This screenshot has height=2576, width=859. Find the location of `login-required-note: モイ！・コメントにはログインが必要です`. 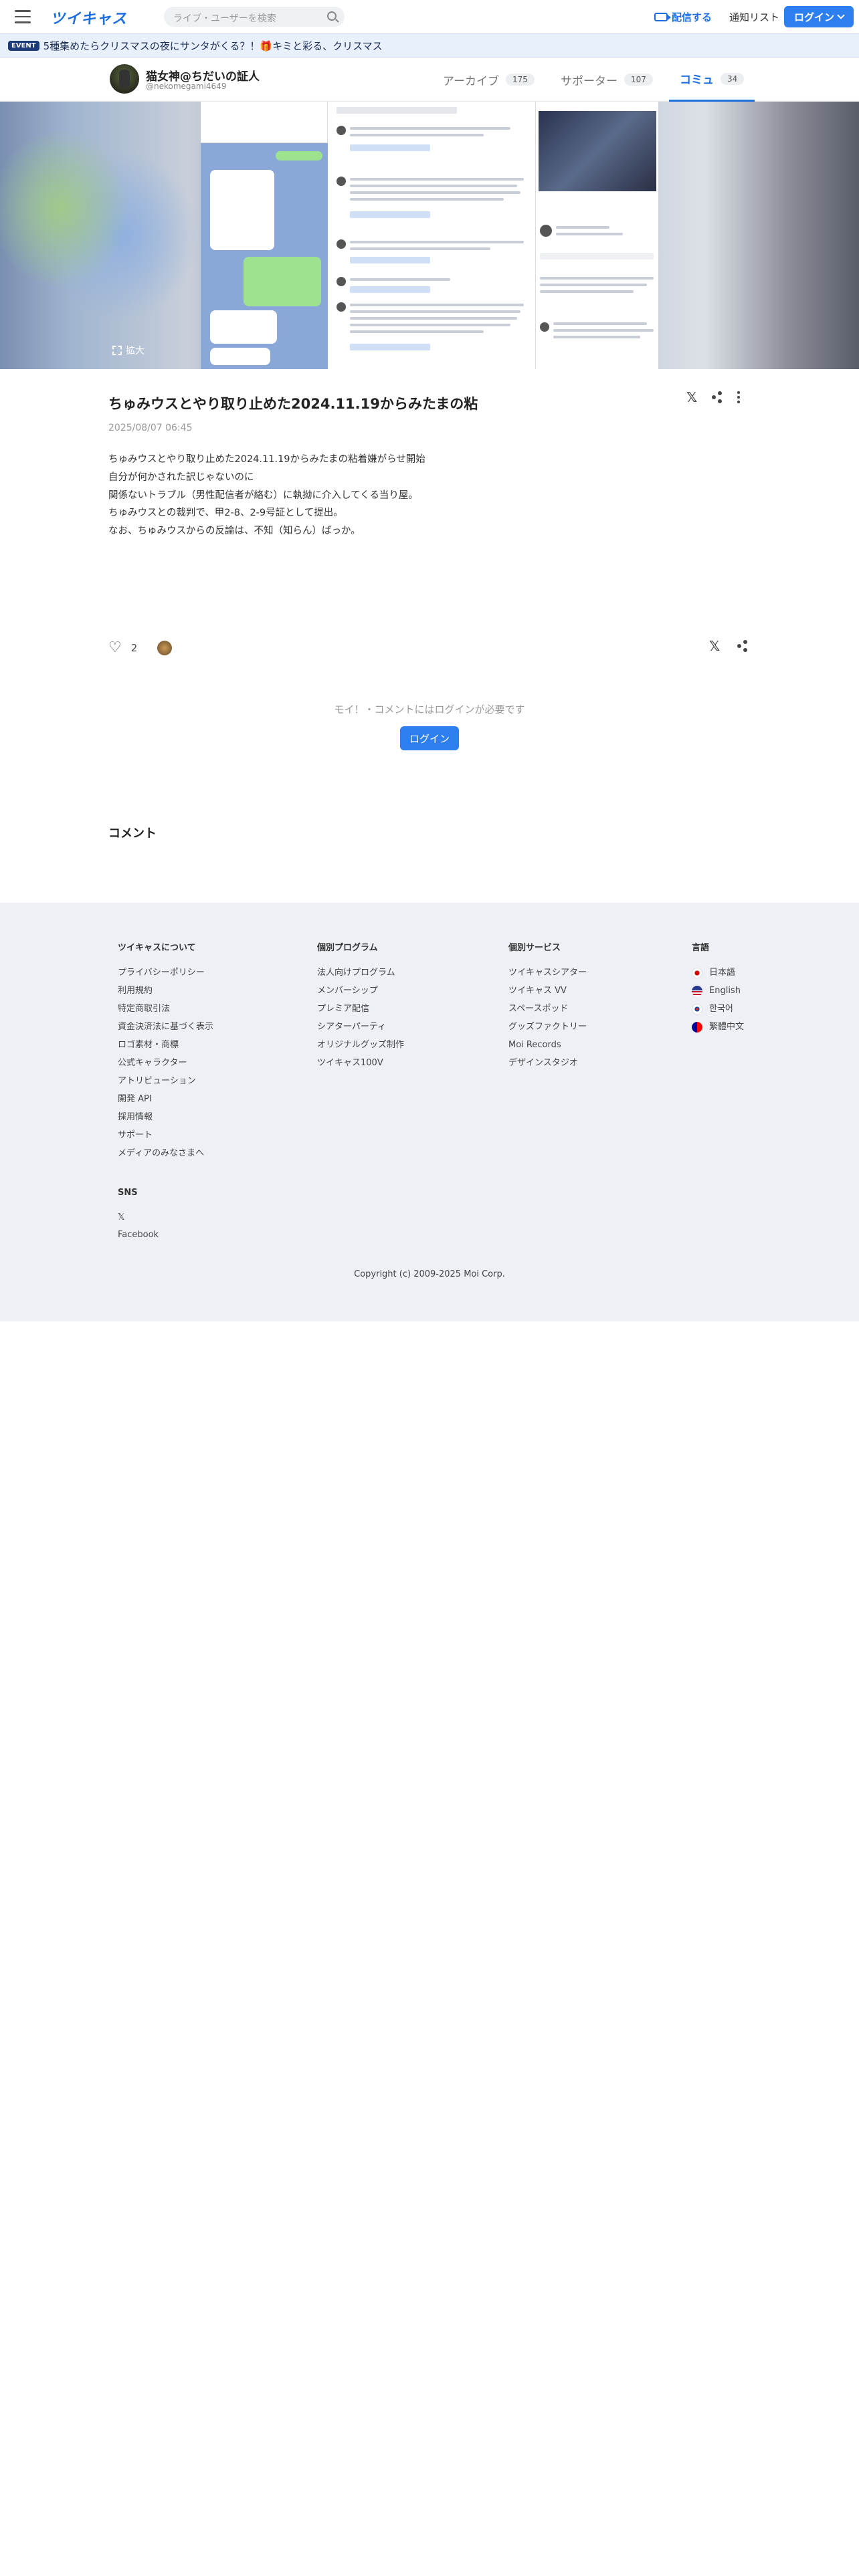

login-required-note: モイ！・コメントにはログインが必要です is located at coordinates (429, 710).